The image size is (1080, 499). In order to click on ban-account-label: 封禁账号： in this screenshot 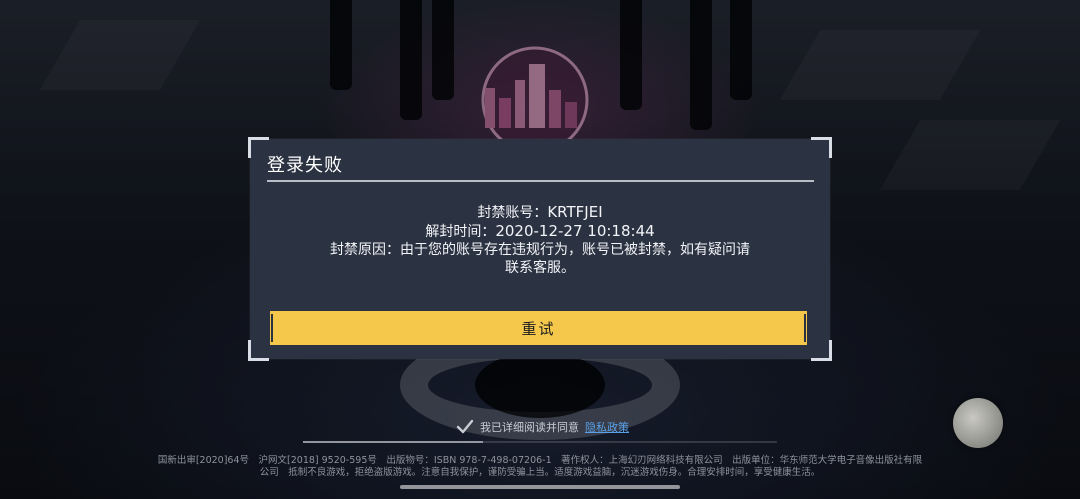, I will do `click(512, 213)`.